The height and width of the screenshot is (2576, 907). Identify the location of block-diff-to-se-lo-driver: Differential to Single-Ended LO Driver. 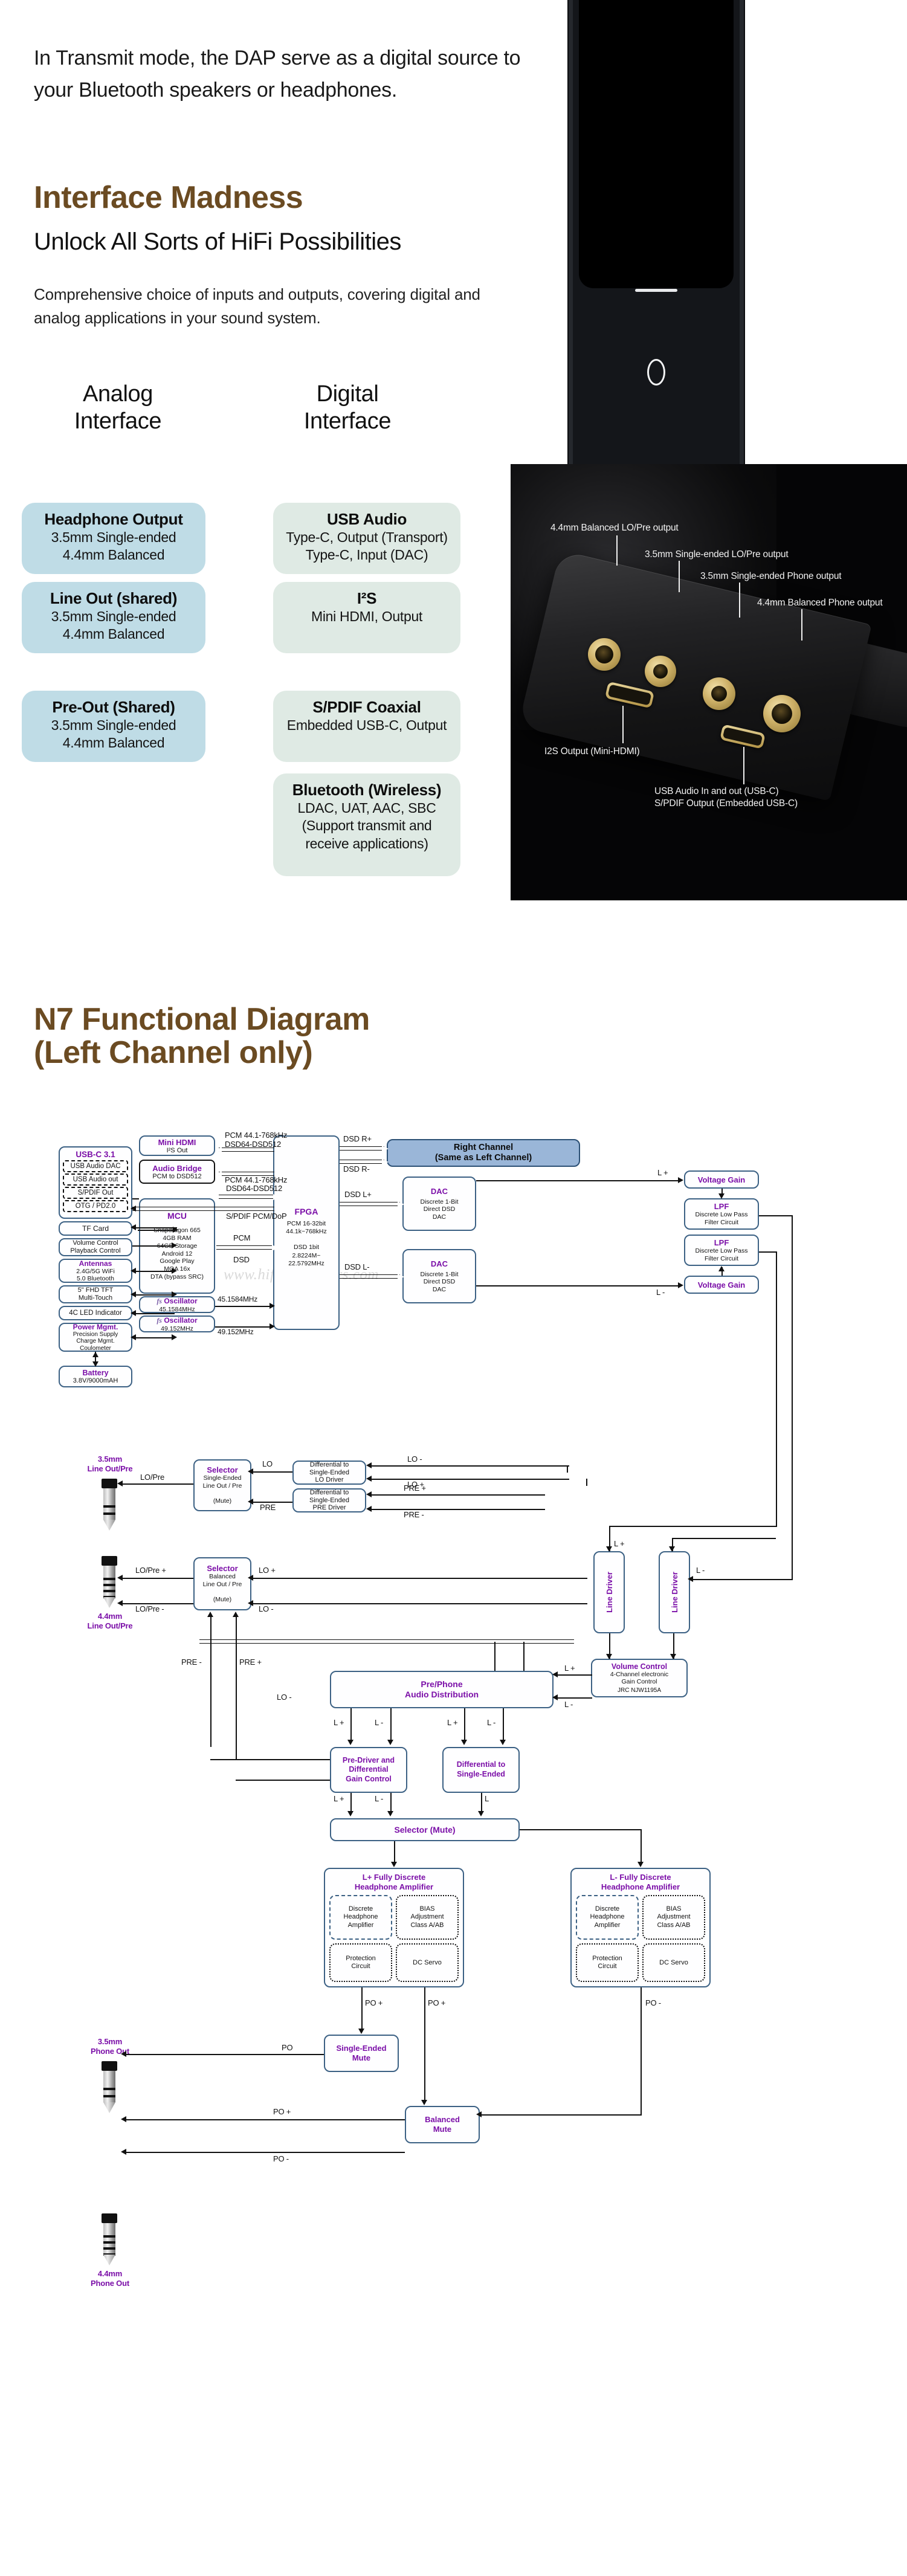
(329, 1473).